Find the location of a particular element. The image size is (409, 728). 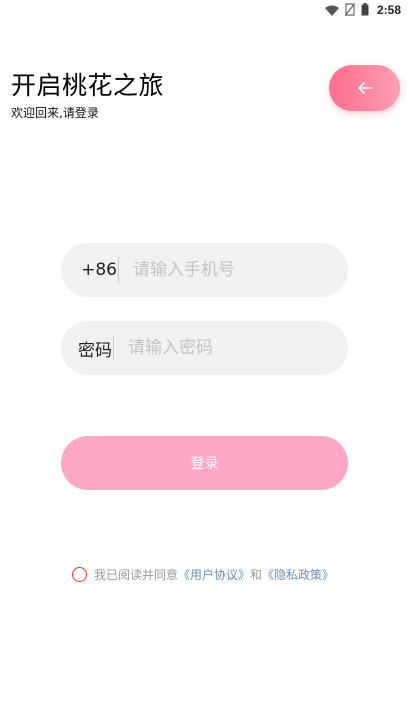

password-label: 密码 is located at coordinates (95, 350).